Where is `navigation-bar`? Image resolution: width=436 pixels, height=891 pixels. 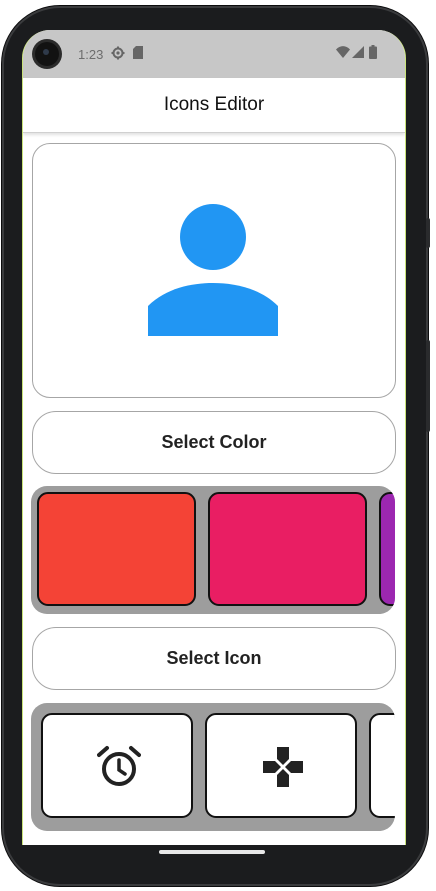
navigation-bar is located at coordinates (213, 855).